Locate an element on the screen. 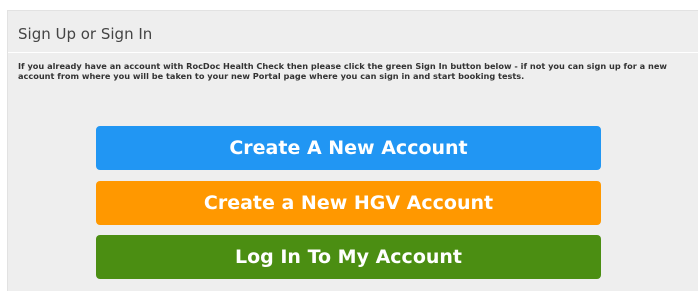 The width and height of the screenshot is (698, 291). title-divider is located at coordinates (353, 52).